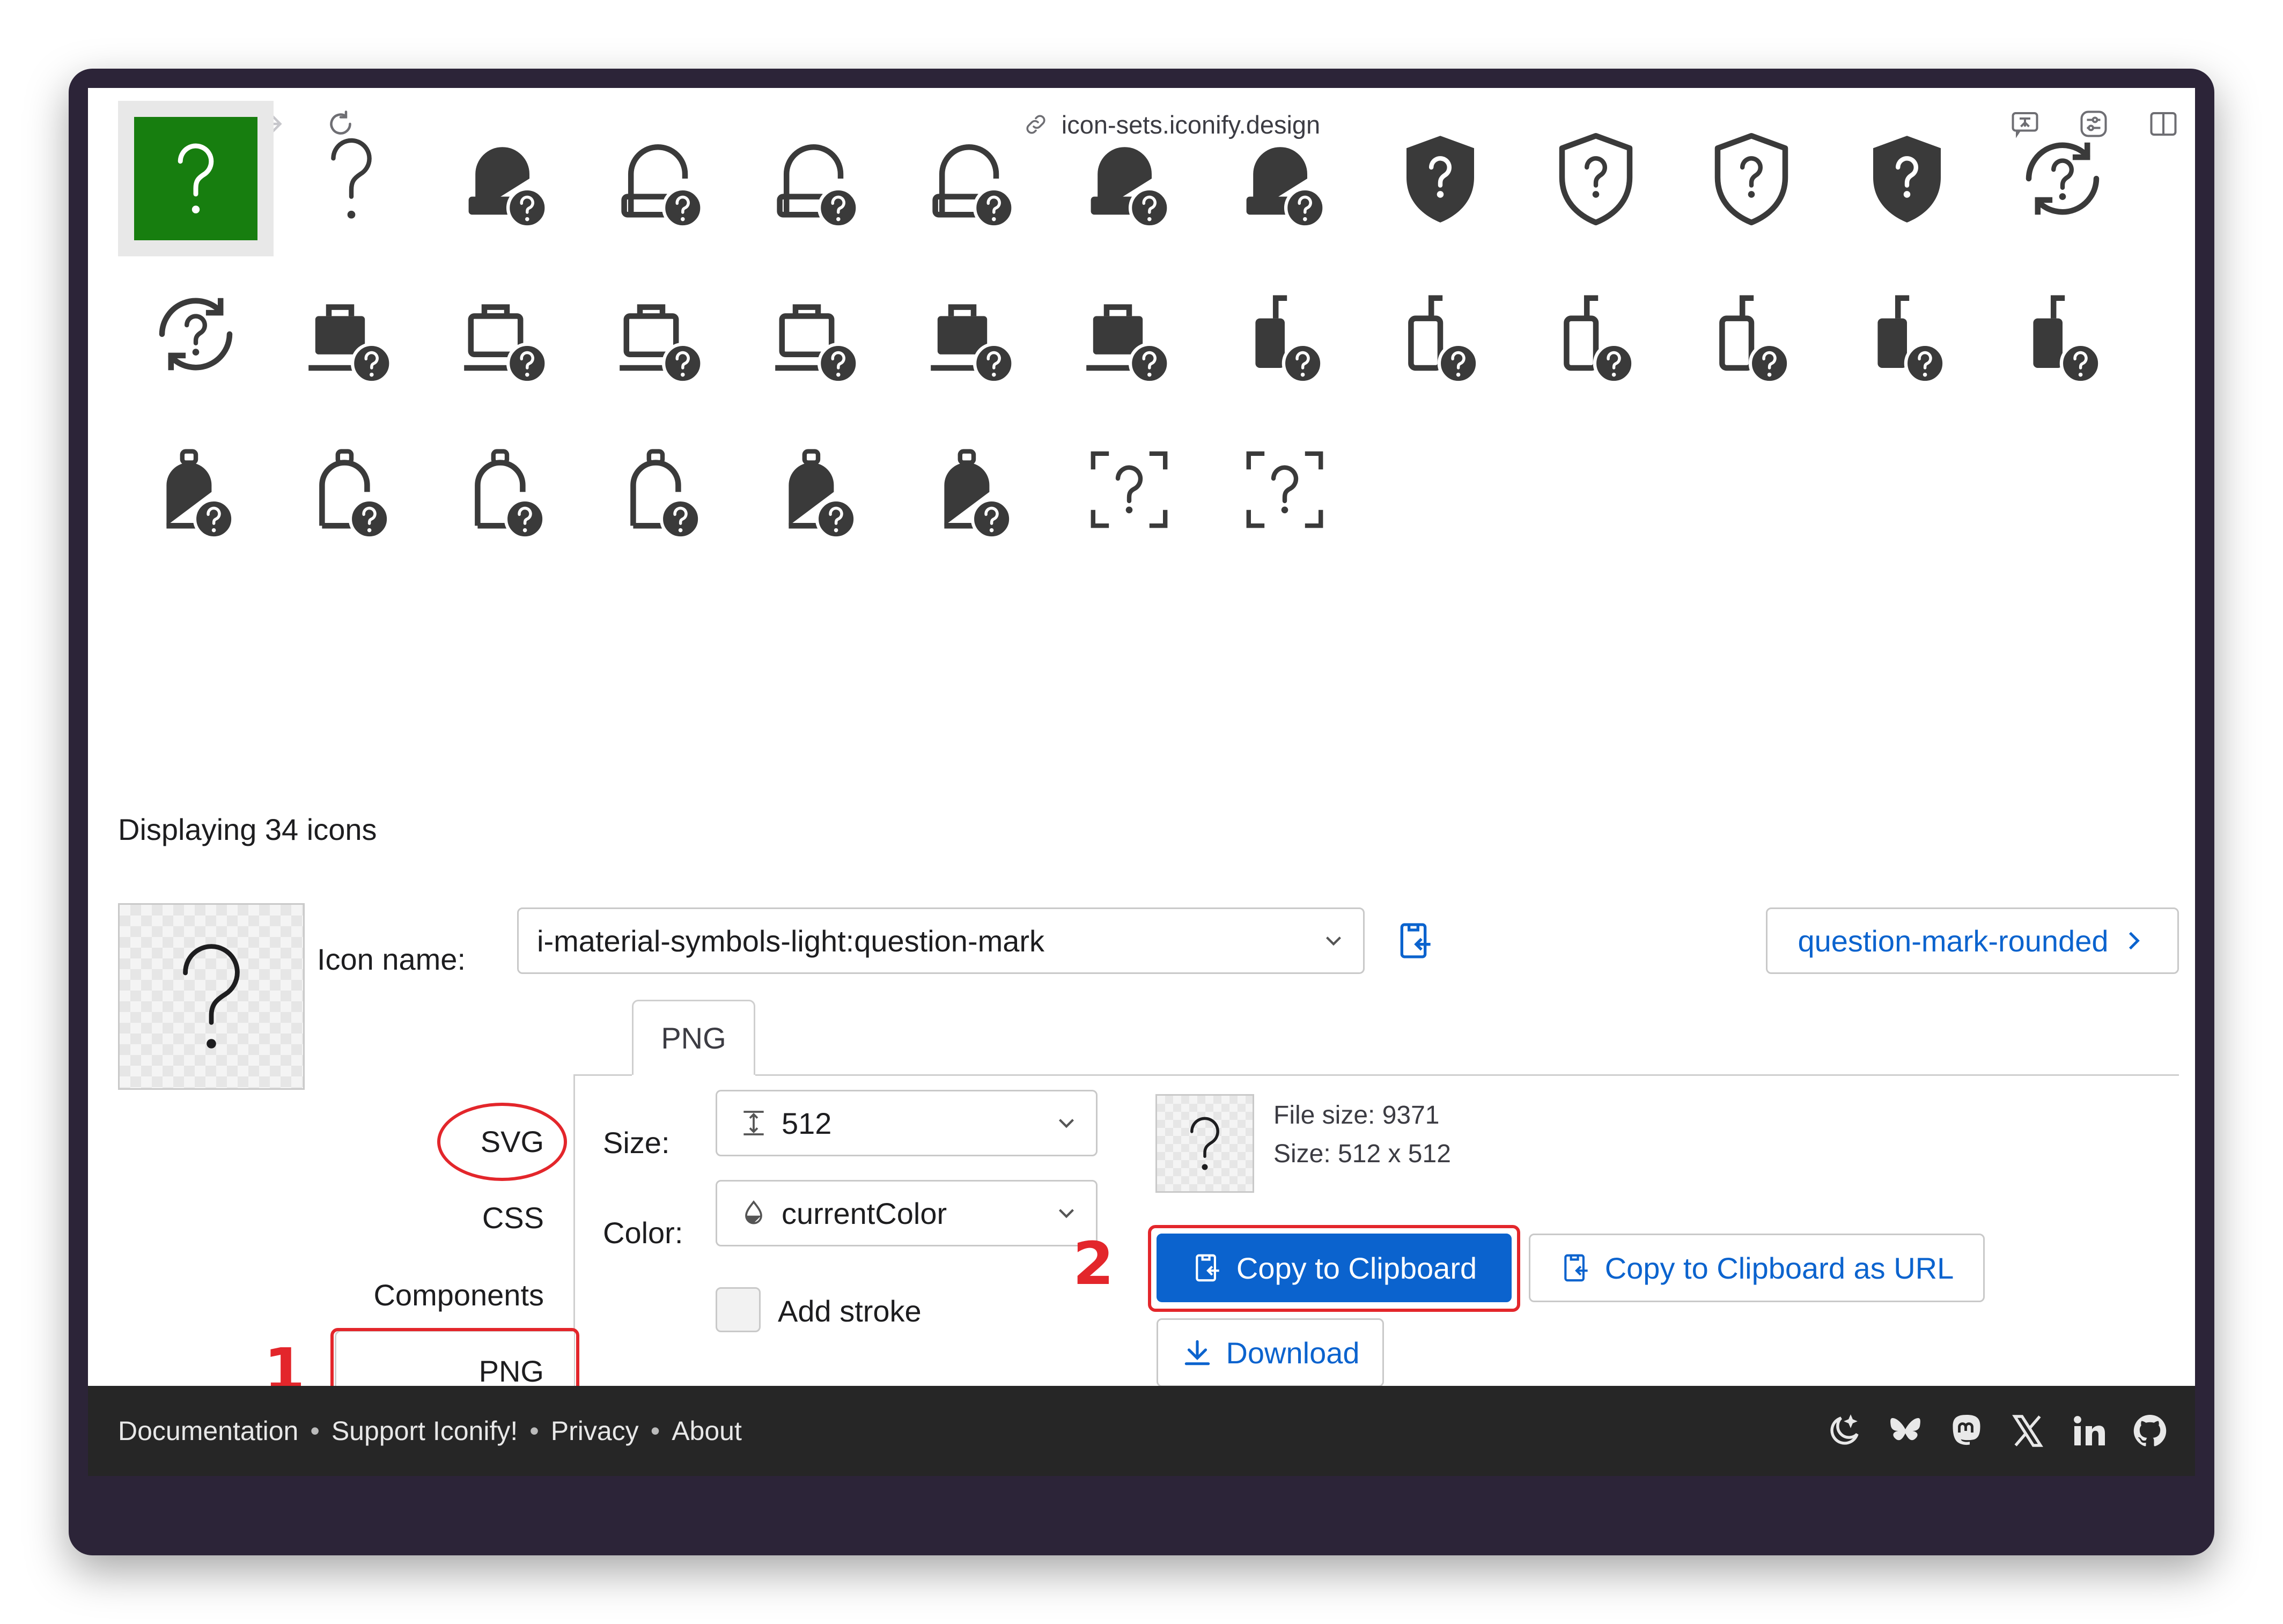  I want to click on png-preview, so click(1205, 1143).